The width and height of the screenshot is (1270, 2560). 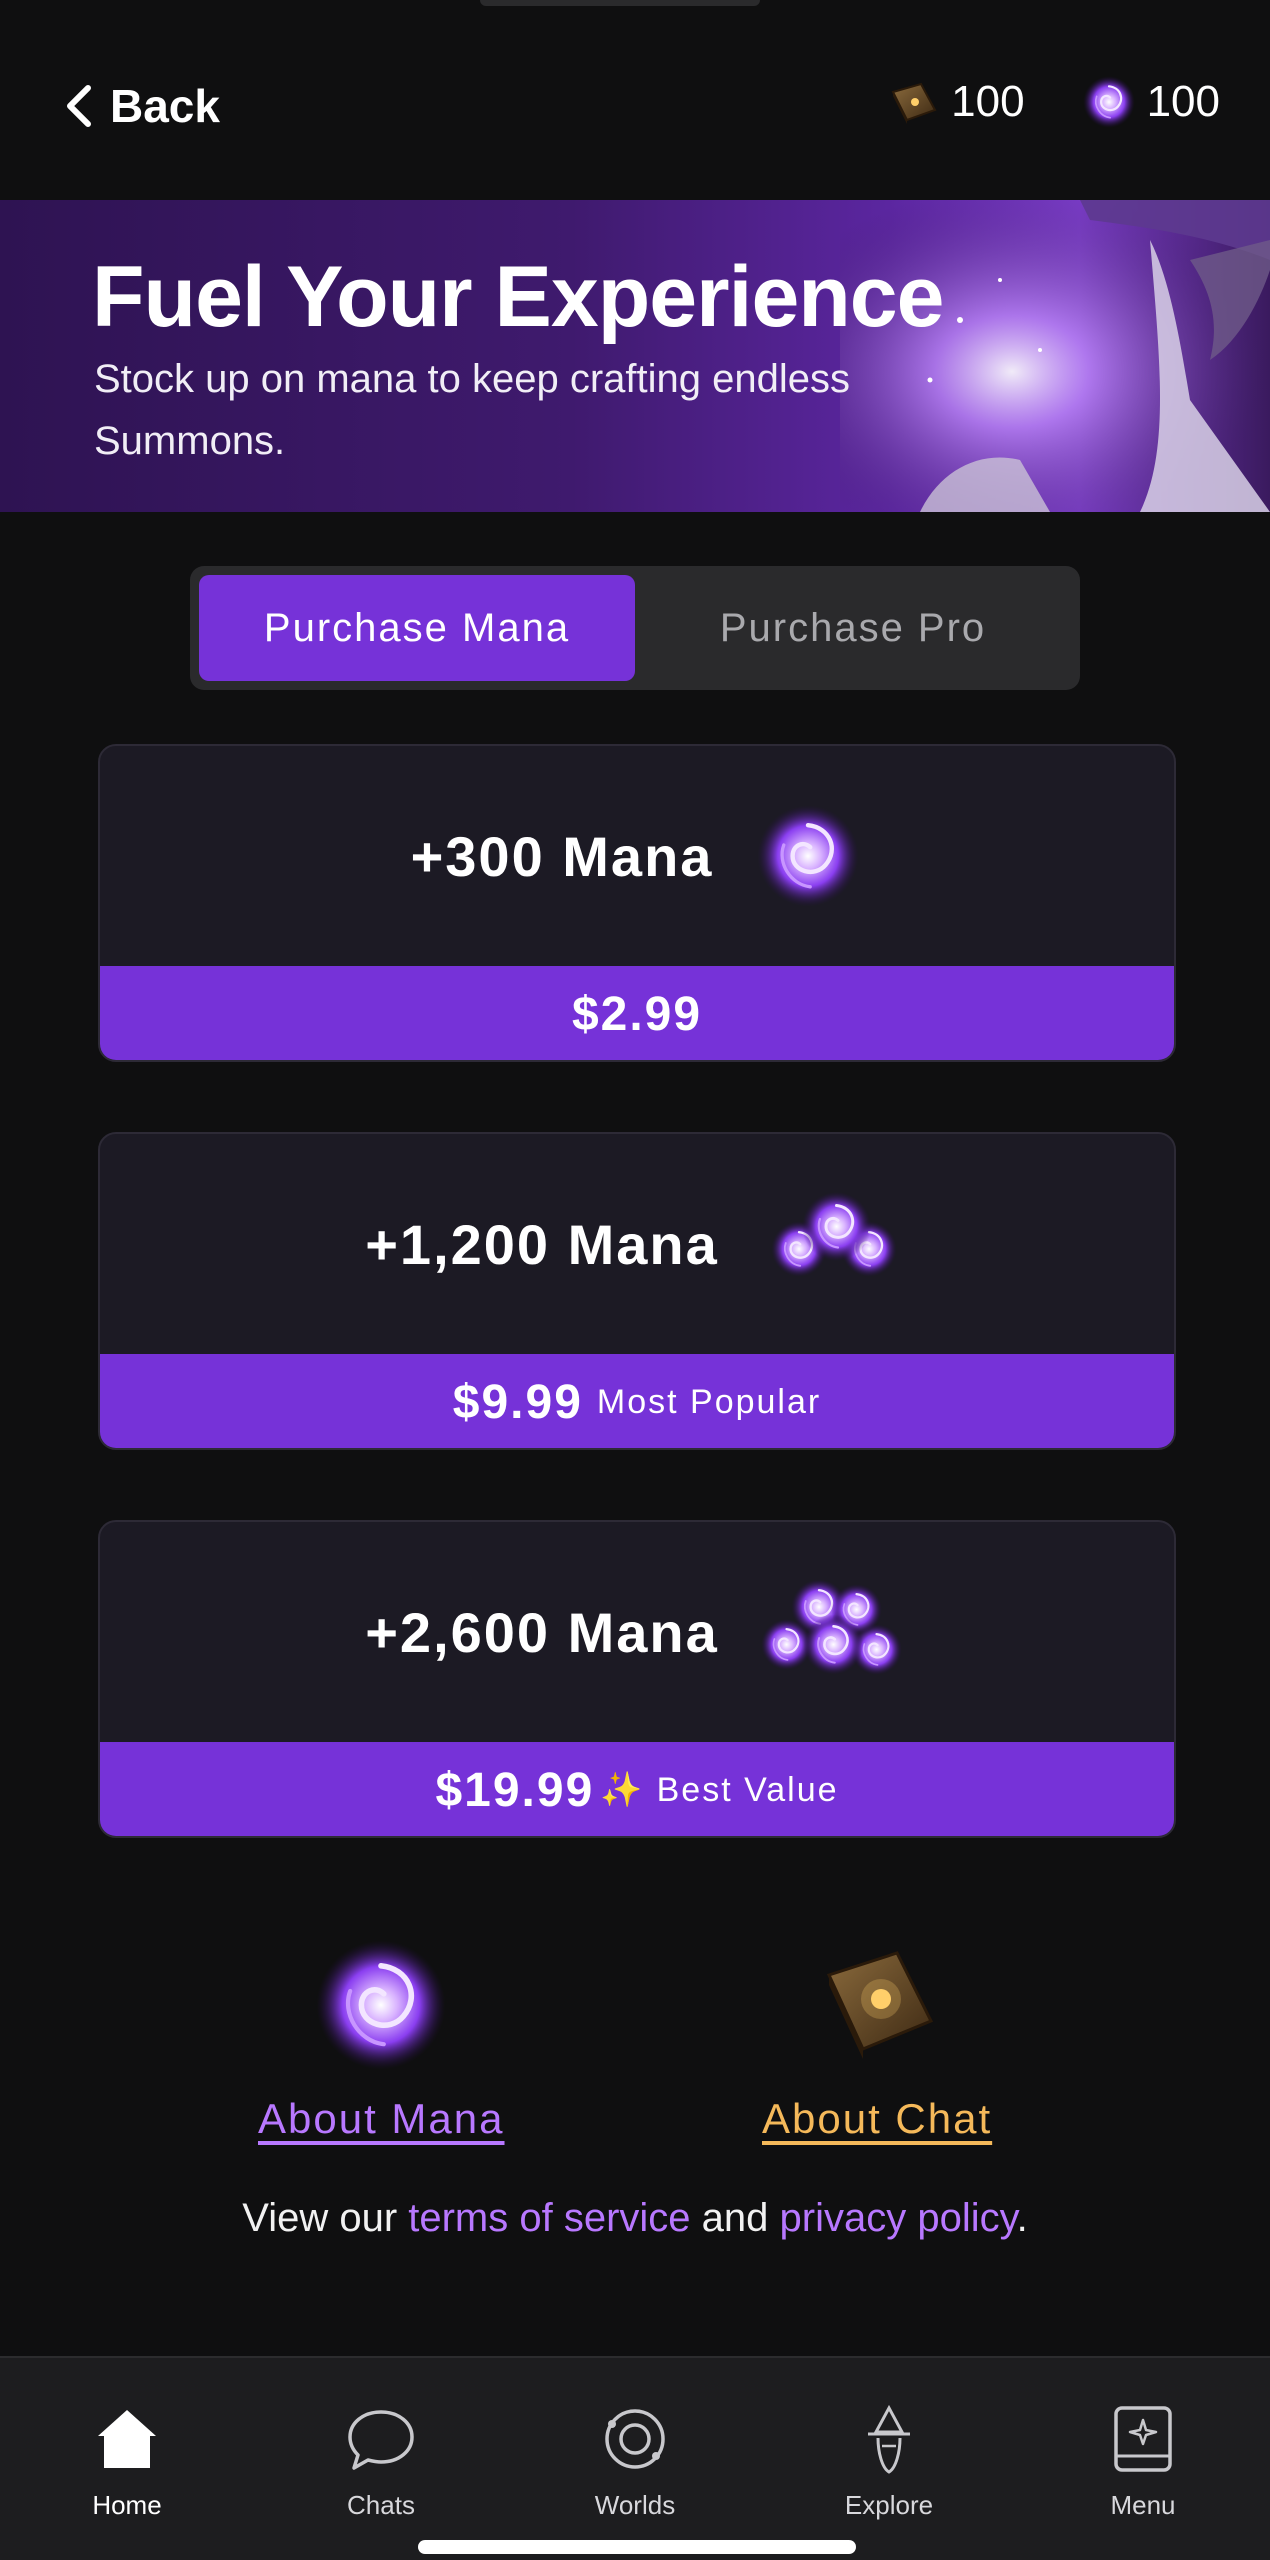 What do you see at coordinates (735, 2218) in the screenshot?
I see `legal-middle: and` at bounding box center [735, 2218].